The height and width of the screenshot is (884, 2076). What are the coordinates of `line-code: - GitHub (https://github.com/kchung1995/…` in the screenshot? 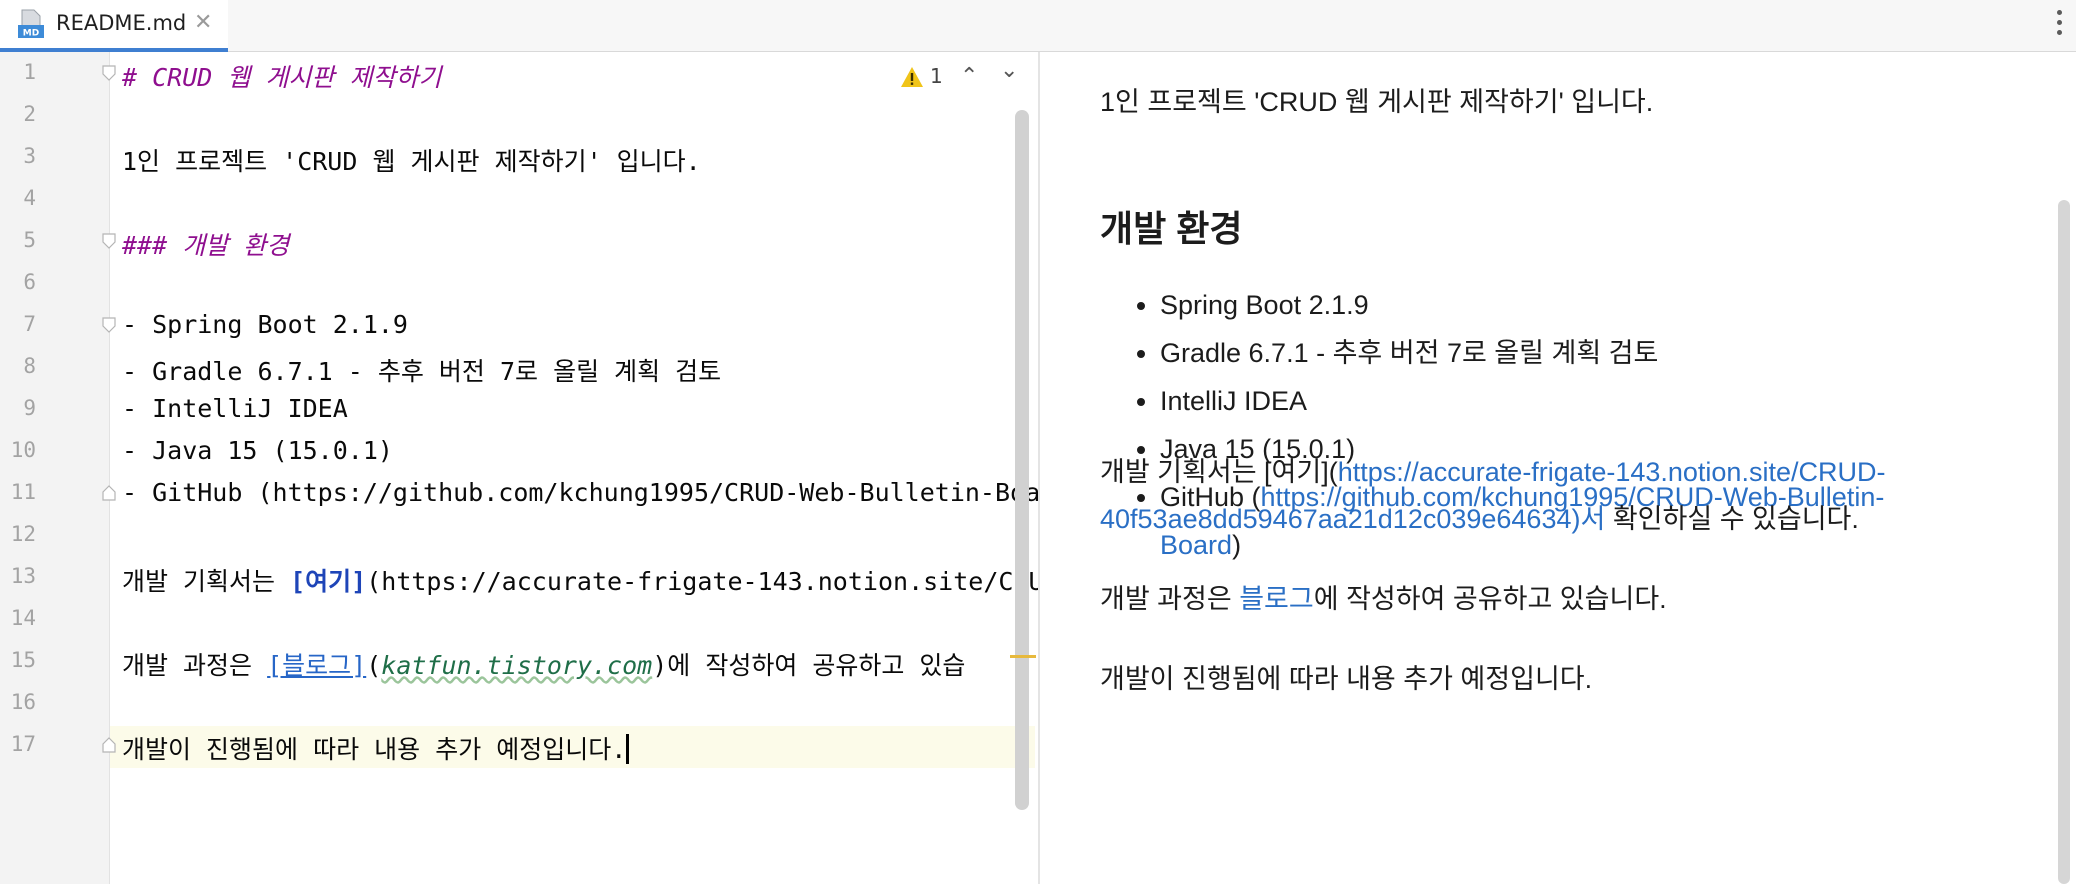 It's located at (603, 492).